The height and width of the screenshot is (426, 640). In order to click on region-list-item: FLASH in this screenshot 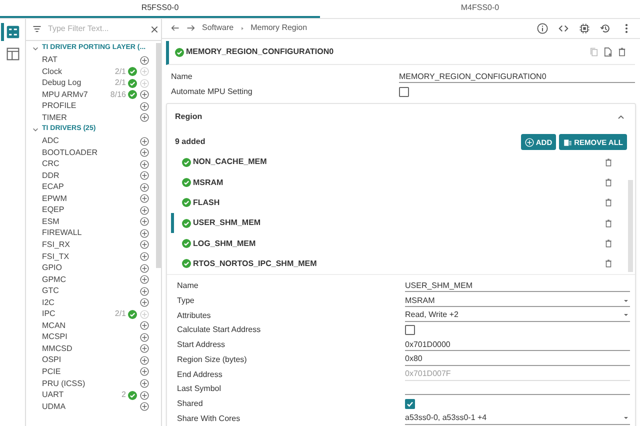, I will do `click(403, 203)`.